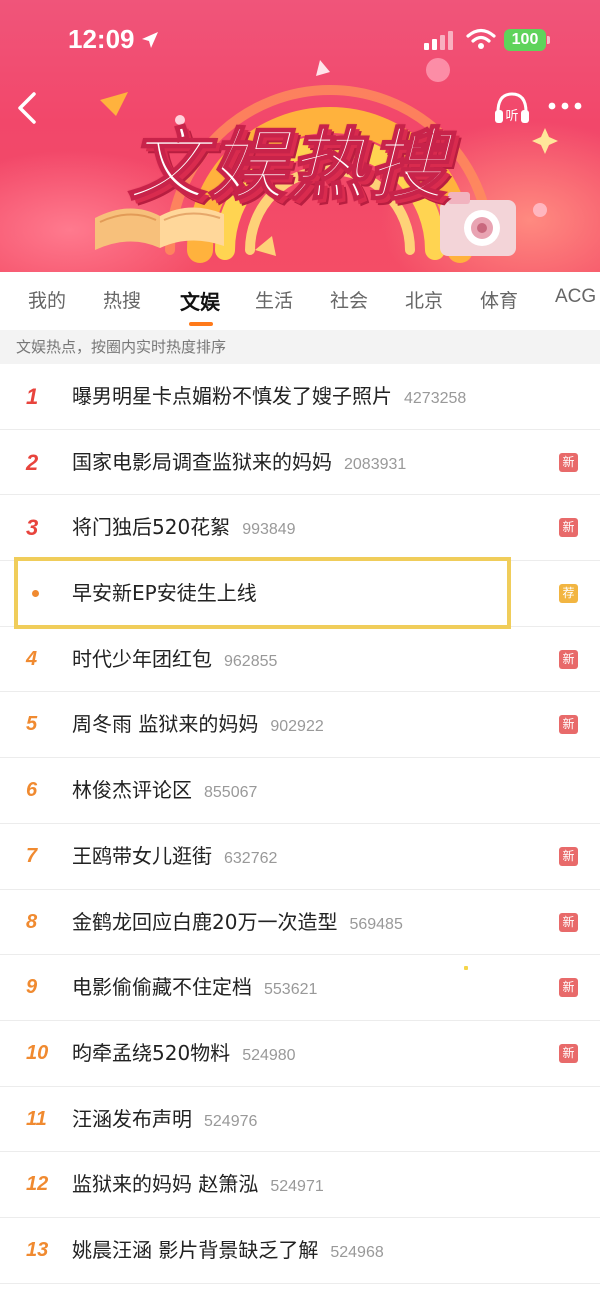 Image resolution: width=600 pixels, height=1301 pixels. What do you see at coordinates (438, 40) in the screenshot?
I see `cellular-signal-icon` at bounding box center [438, 40].